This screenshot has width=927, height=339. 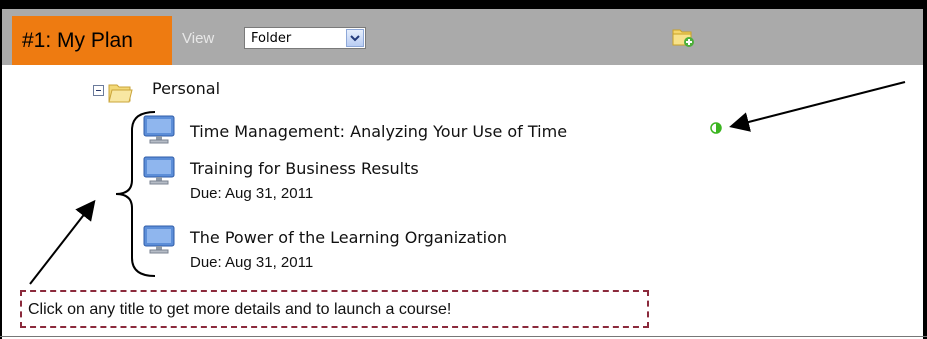 What do you see at coordinates (817, 106) in the screenshot?
I see `arrow-to-status-icon` at bounding box center [817, 106].